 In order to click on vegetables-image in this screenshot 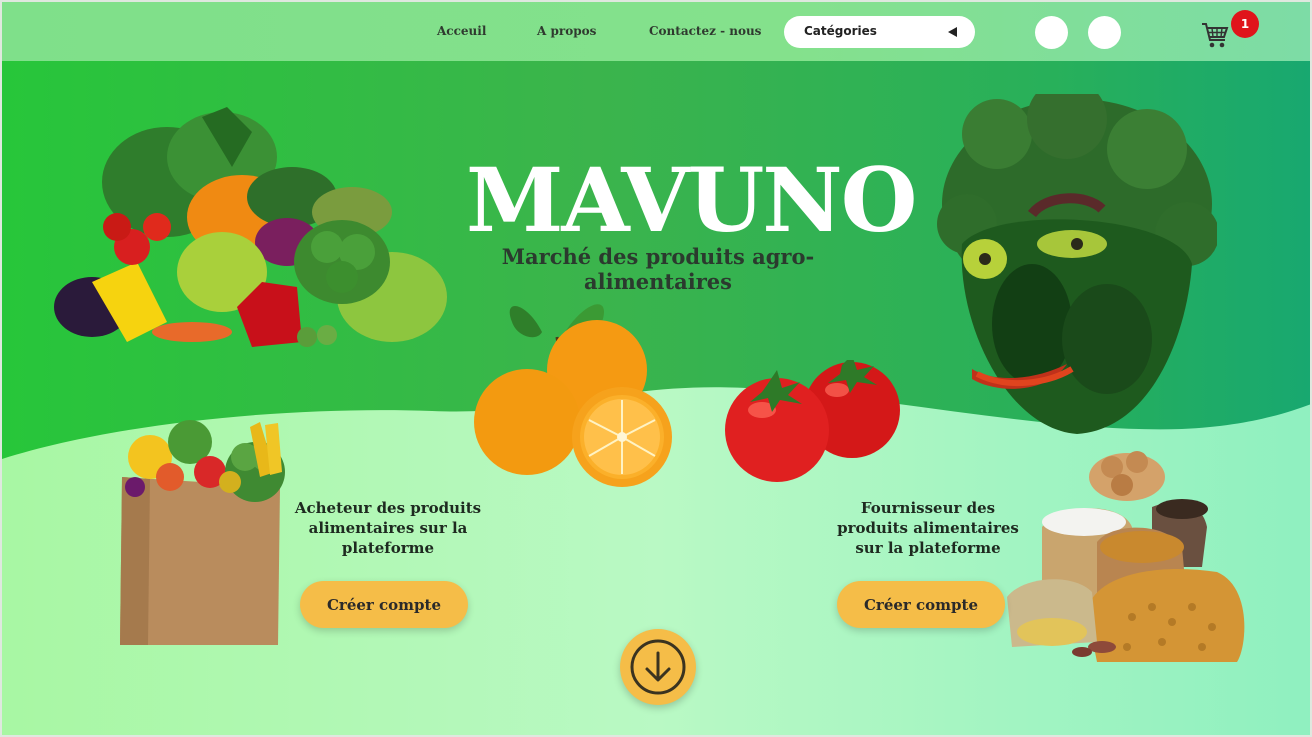, I will do `click(250, 227)`.